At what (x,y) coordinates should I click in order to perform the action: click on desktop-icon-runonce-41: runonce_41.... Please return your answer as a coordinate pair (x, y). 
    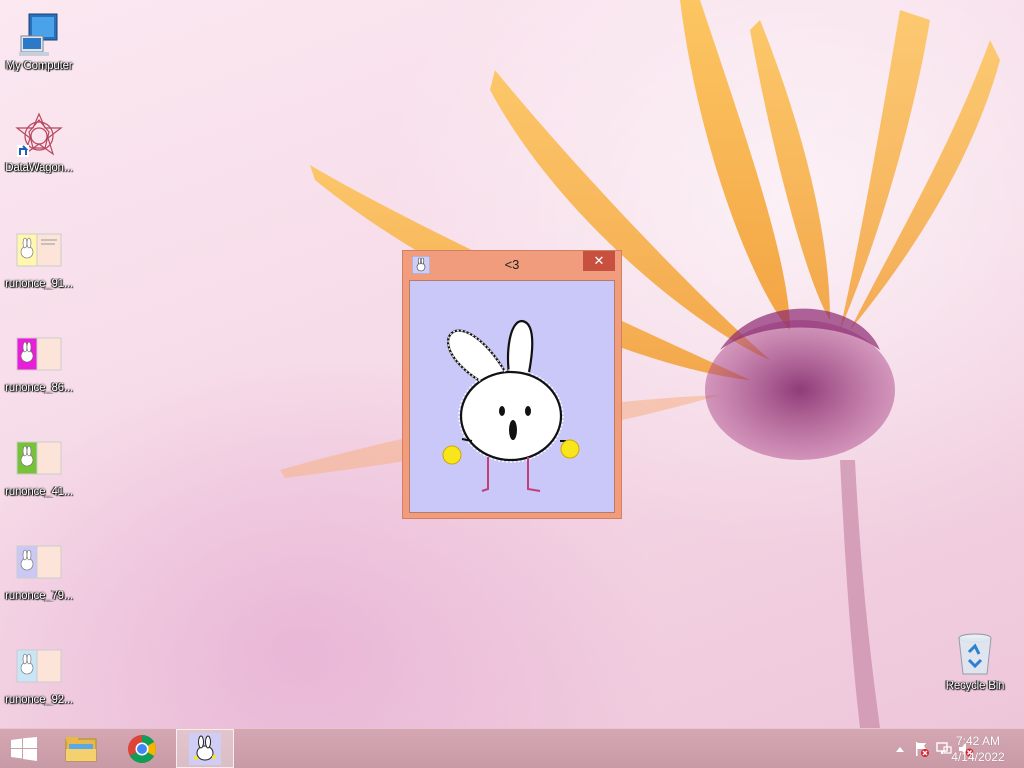
    Looking at the image, I should click on (39, 467).